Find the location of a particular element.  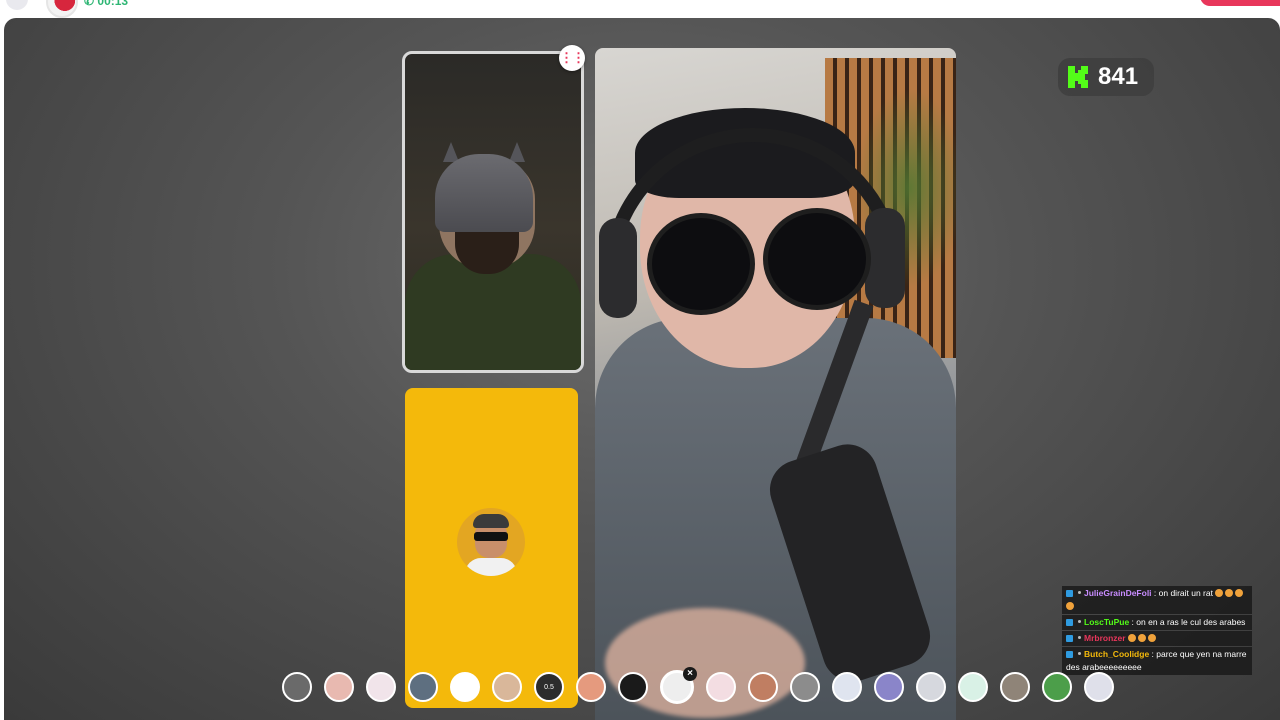

filter-sunglasses-button is located at coordinates (805, 687).